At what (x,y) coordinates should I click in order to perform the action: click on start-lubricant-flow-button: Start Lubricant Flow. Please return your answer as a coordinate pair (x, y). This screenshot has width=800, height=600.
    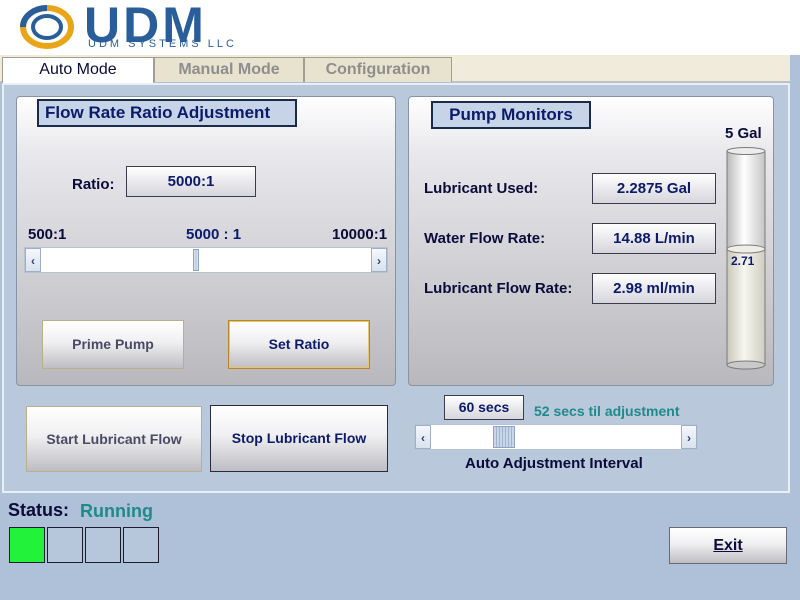
    Looking at the image, I should click on (114, 439).